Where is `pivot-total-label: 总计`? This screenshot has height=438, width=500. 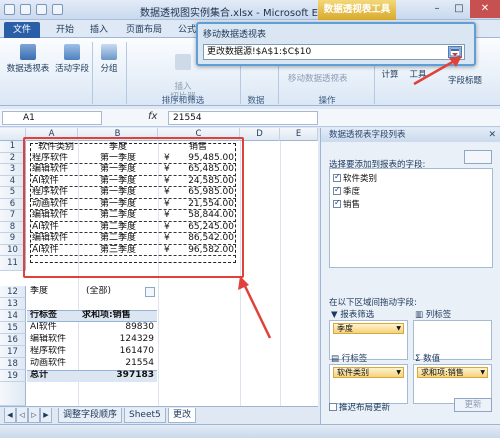 pivot-total-label: 总计 is located at coordinates (53, 376).